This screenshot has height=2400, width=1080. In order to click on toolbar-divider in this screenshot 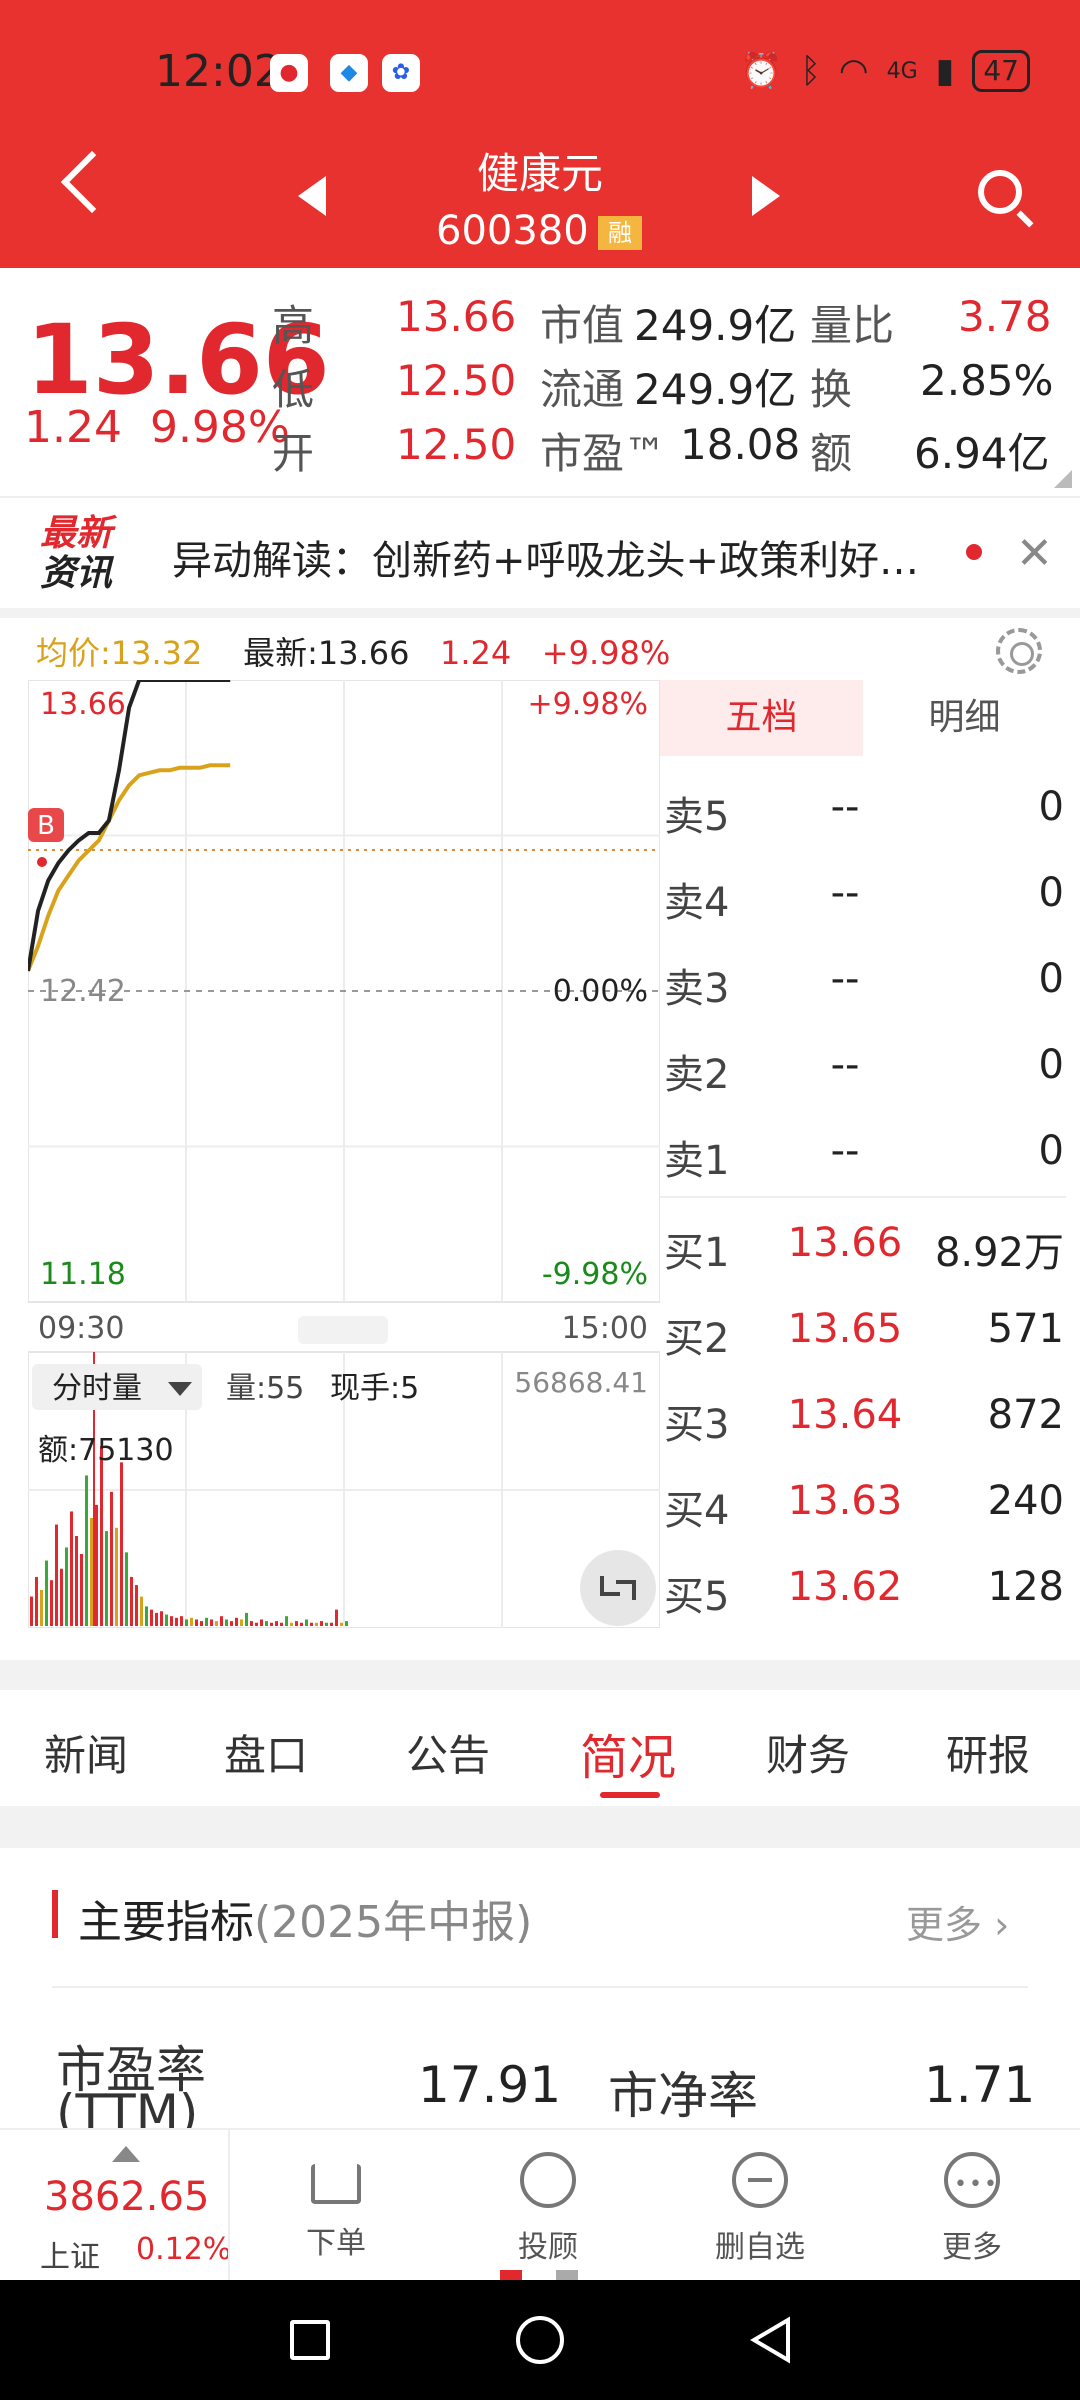, I will do `click(229, 2206)`.